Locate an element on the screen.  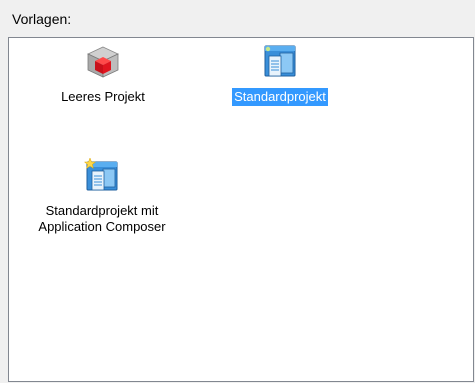
template-label: Standardprojekt mit Application Composer is located at coordinates (101, 219).